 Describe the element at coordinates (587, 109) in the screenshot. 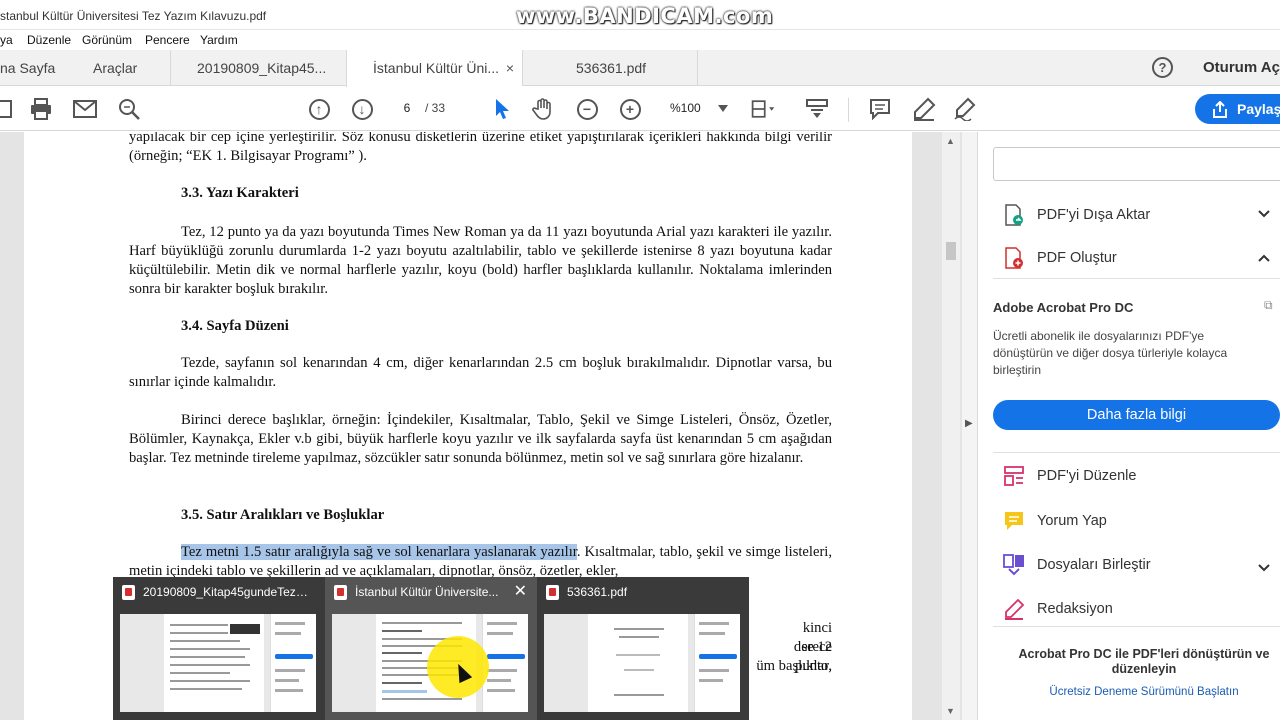

I see `zoom-out-icon: −` at that location.